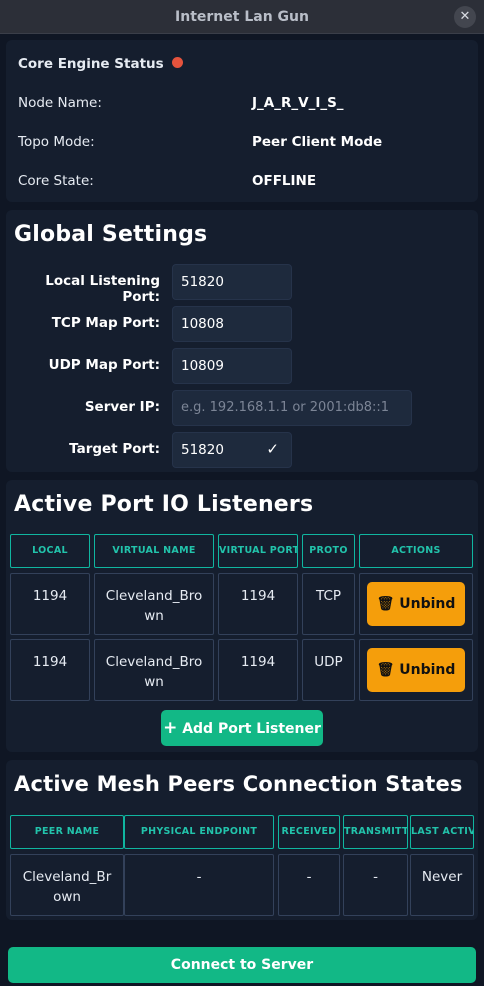 The height and width of the screenshot is (986, 484). I want to click on table-cell-endpoint: -, so click(199, 885).